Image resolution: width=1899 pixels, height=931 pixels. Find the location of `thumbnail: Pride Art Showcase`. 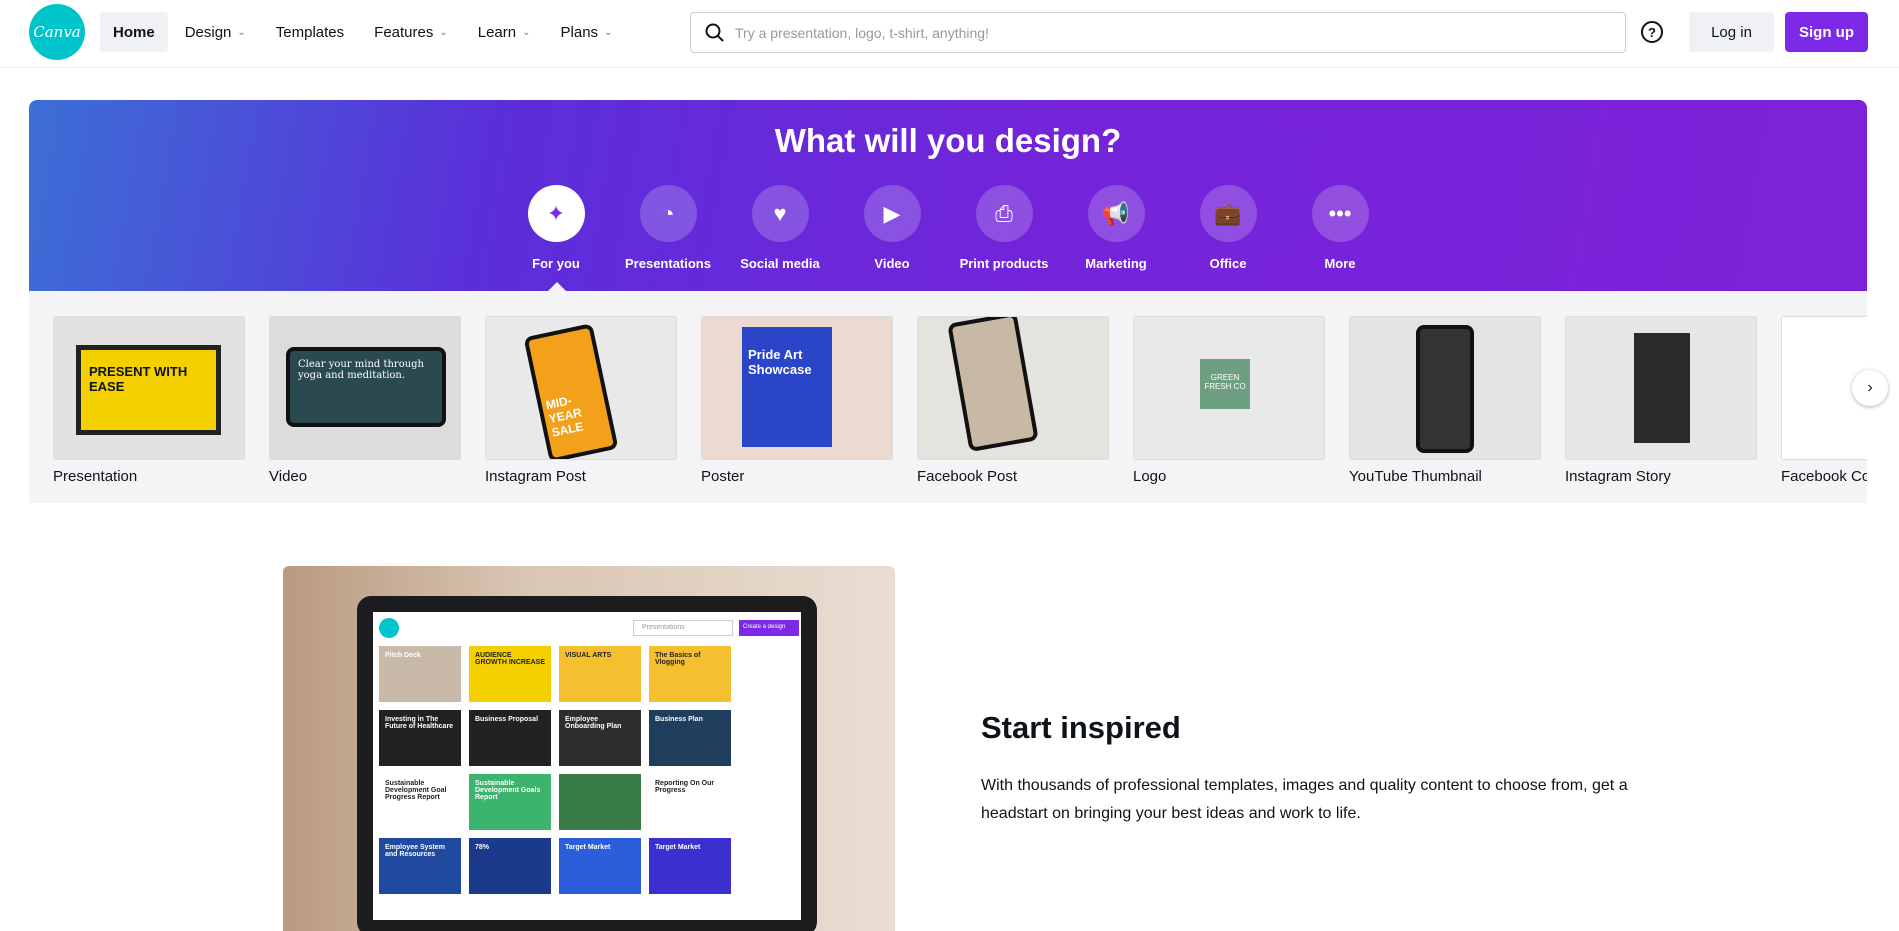

thumbnail: Pride Art Showcase is located at coordinates (797, 388).